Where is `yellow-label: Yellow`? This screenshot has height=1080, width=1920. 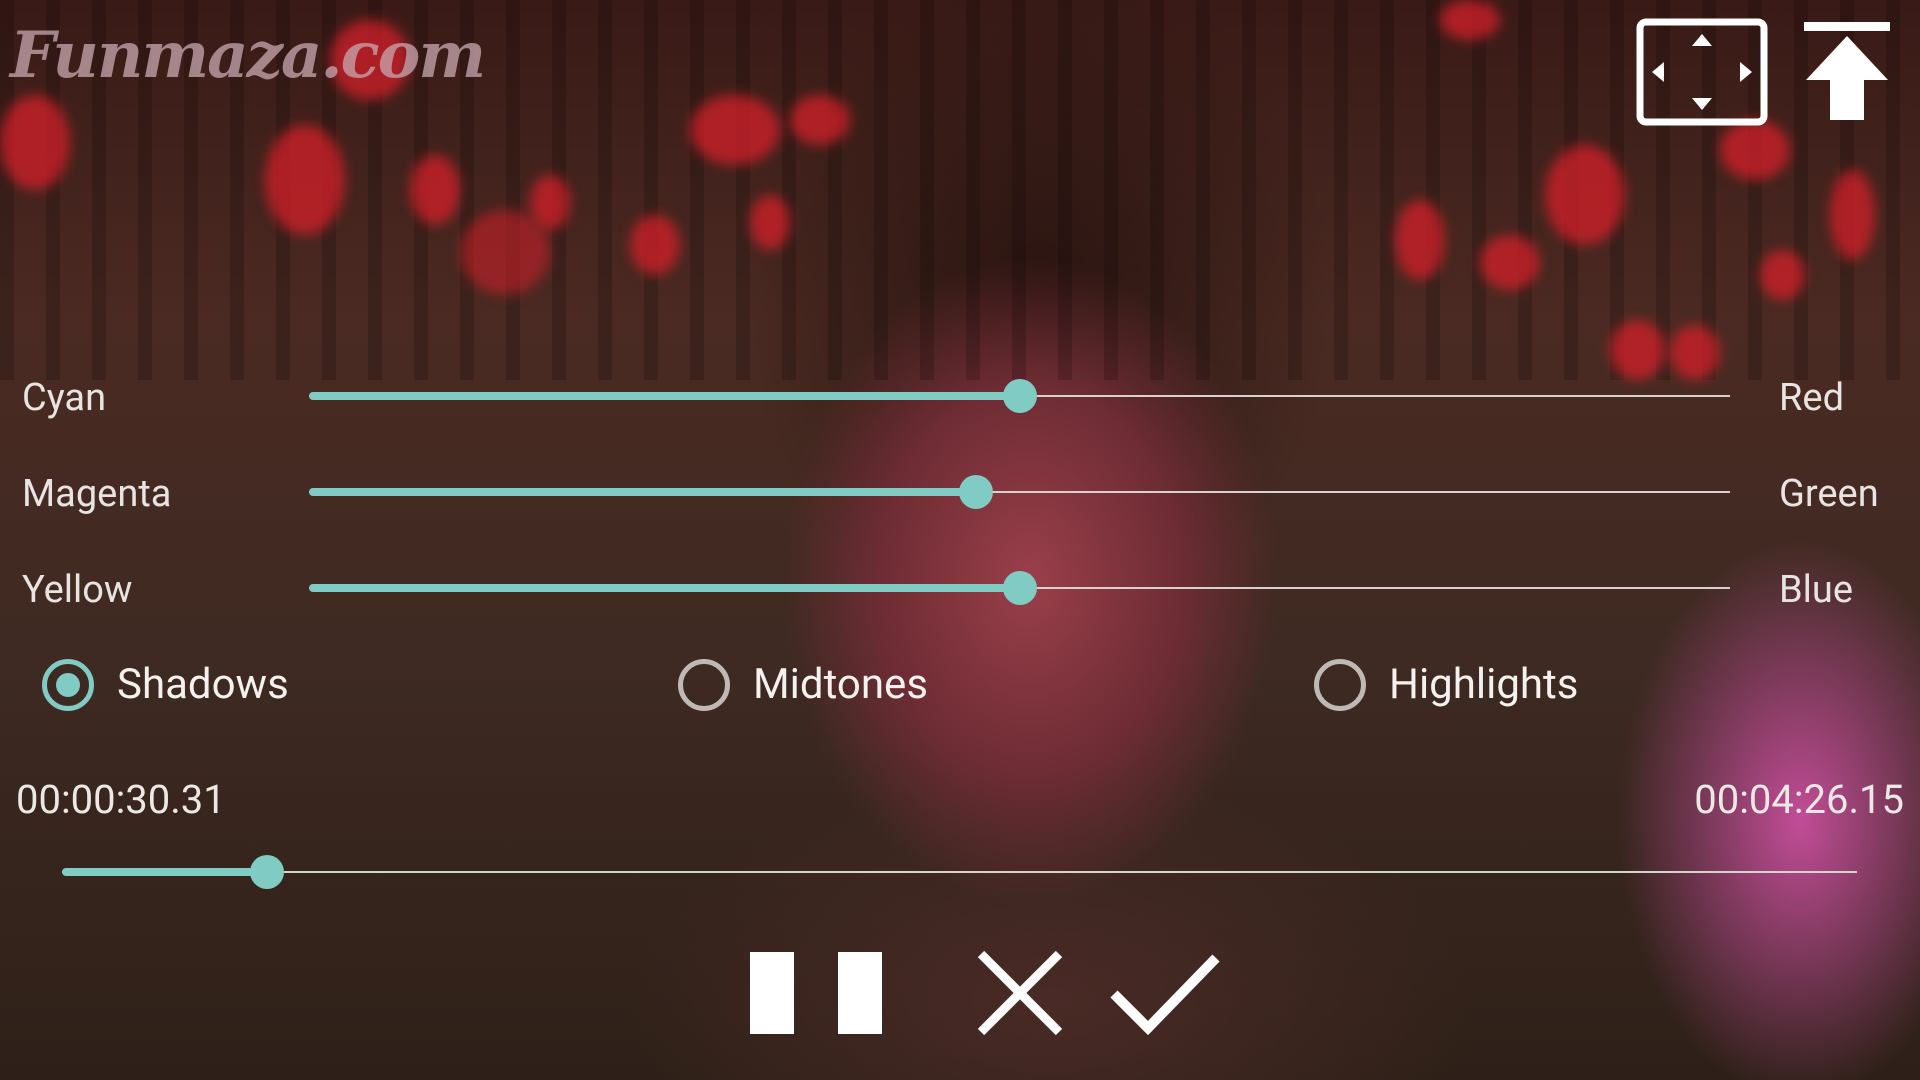
yellow-label: Yellow is located at coordinates (77, 590).